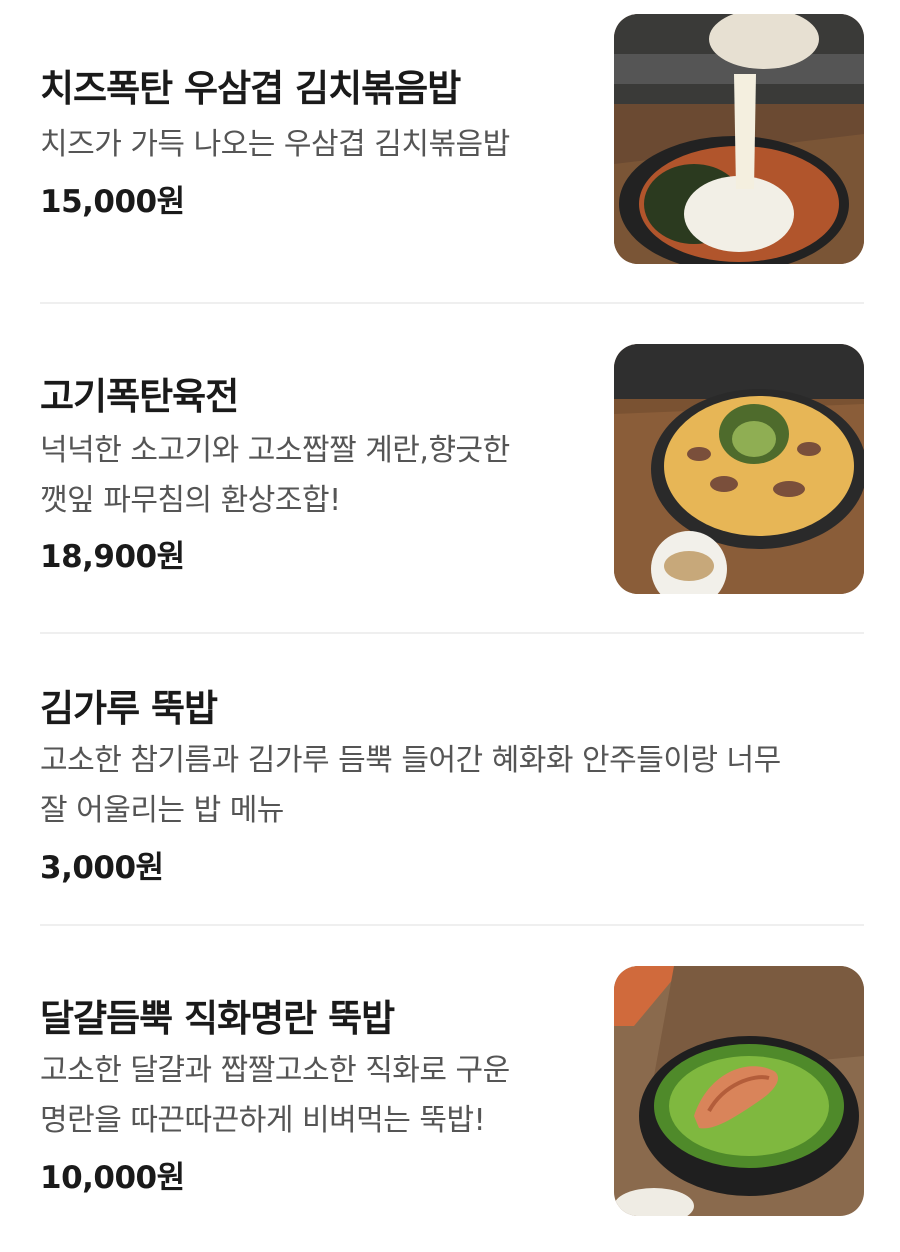  I want to click on menu-item-price: 15,000원, so click(112, 202).